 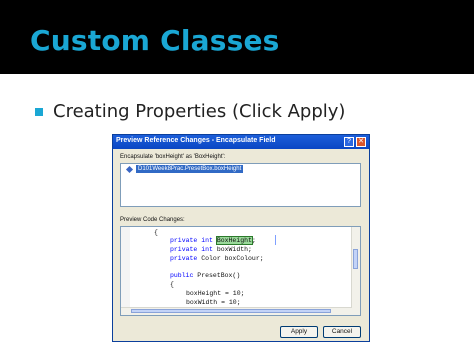 What do you see at coordinates (213, 302) in the screenshot?
I see `code-line: boxWidth = 10;` at bounding box center [213, 302].